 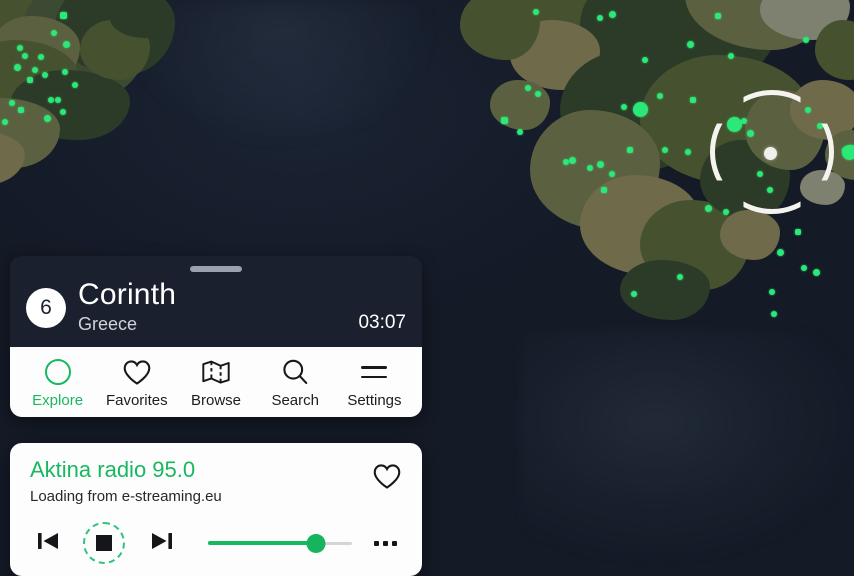 I want to click on hamburger-menu-icon, so click(x=374, y=372).